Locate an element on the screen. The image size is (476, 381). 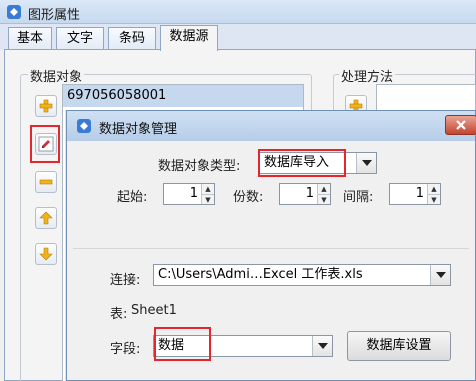
window-titlebar: 图形属性 is located at coordinates (238, 12).